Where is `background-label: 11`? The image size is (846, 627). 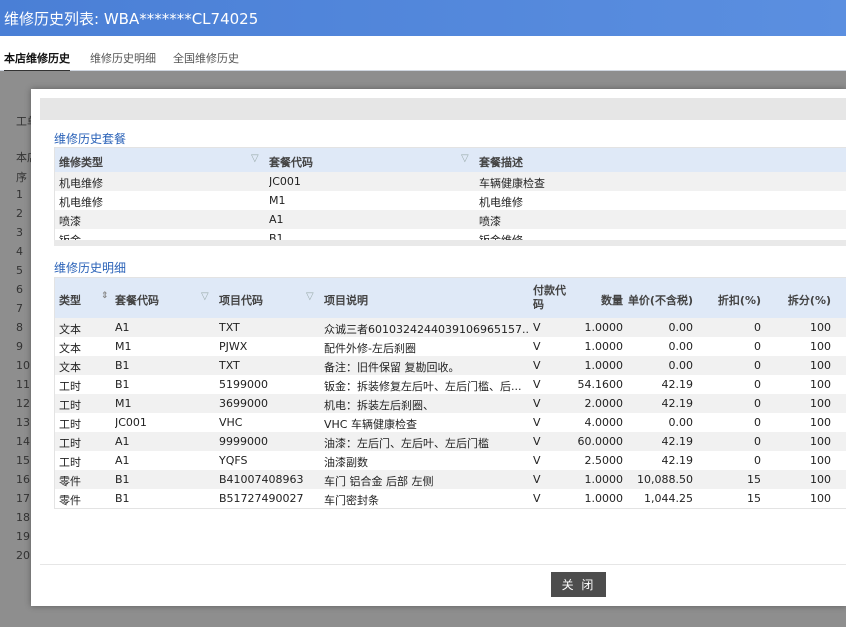
background-label: 11 is located at coordinates (23, 384).